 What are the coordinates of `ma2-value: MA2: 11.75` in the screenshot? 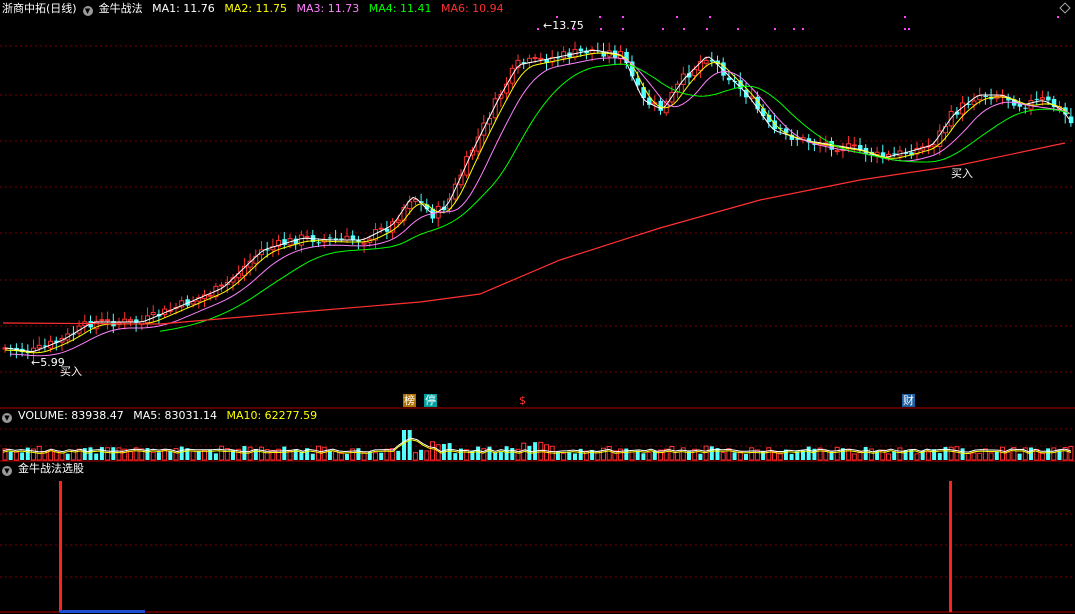 It's located at (256, 8).